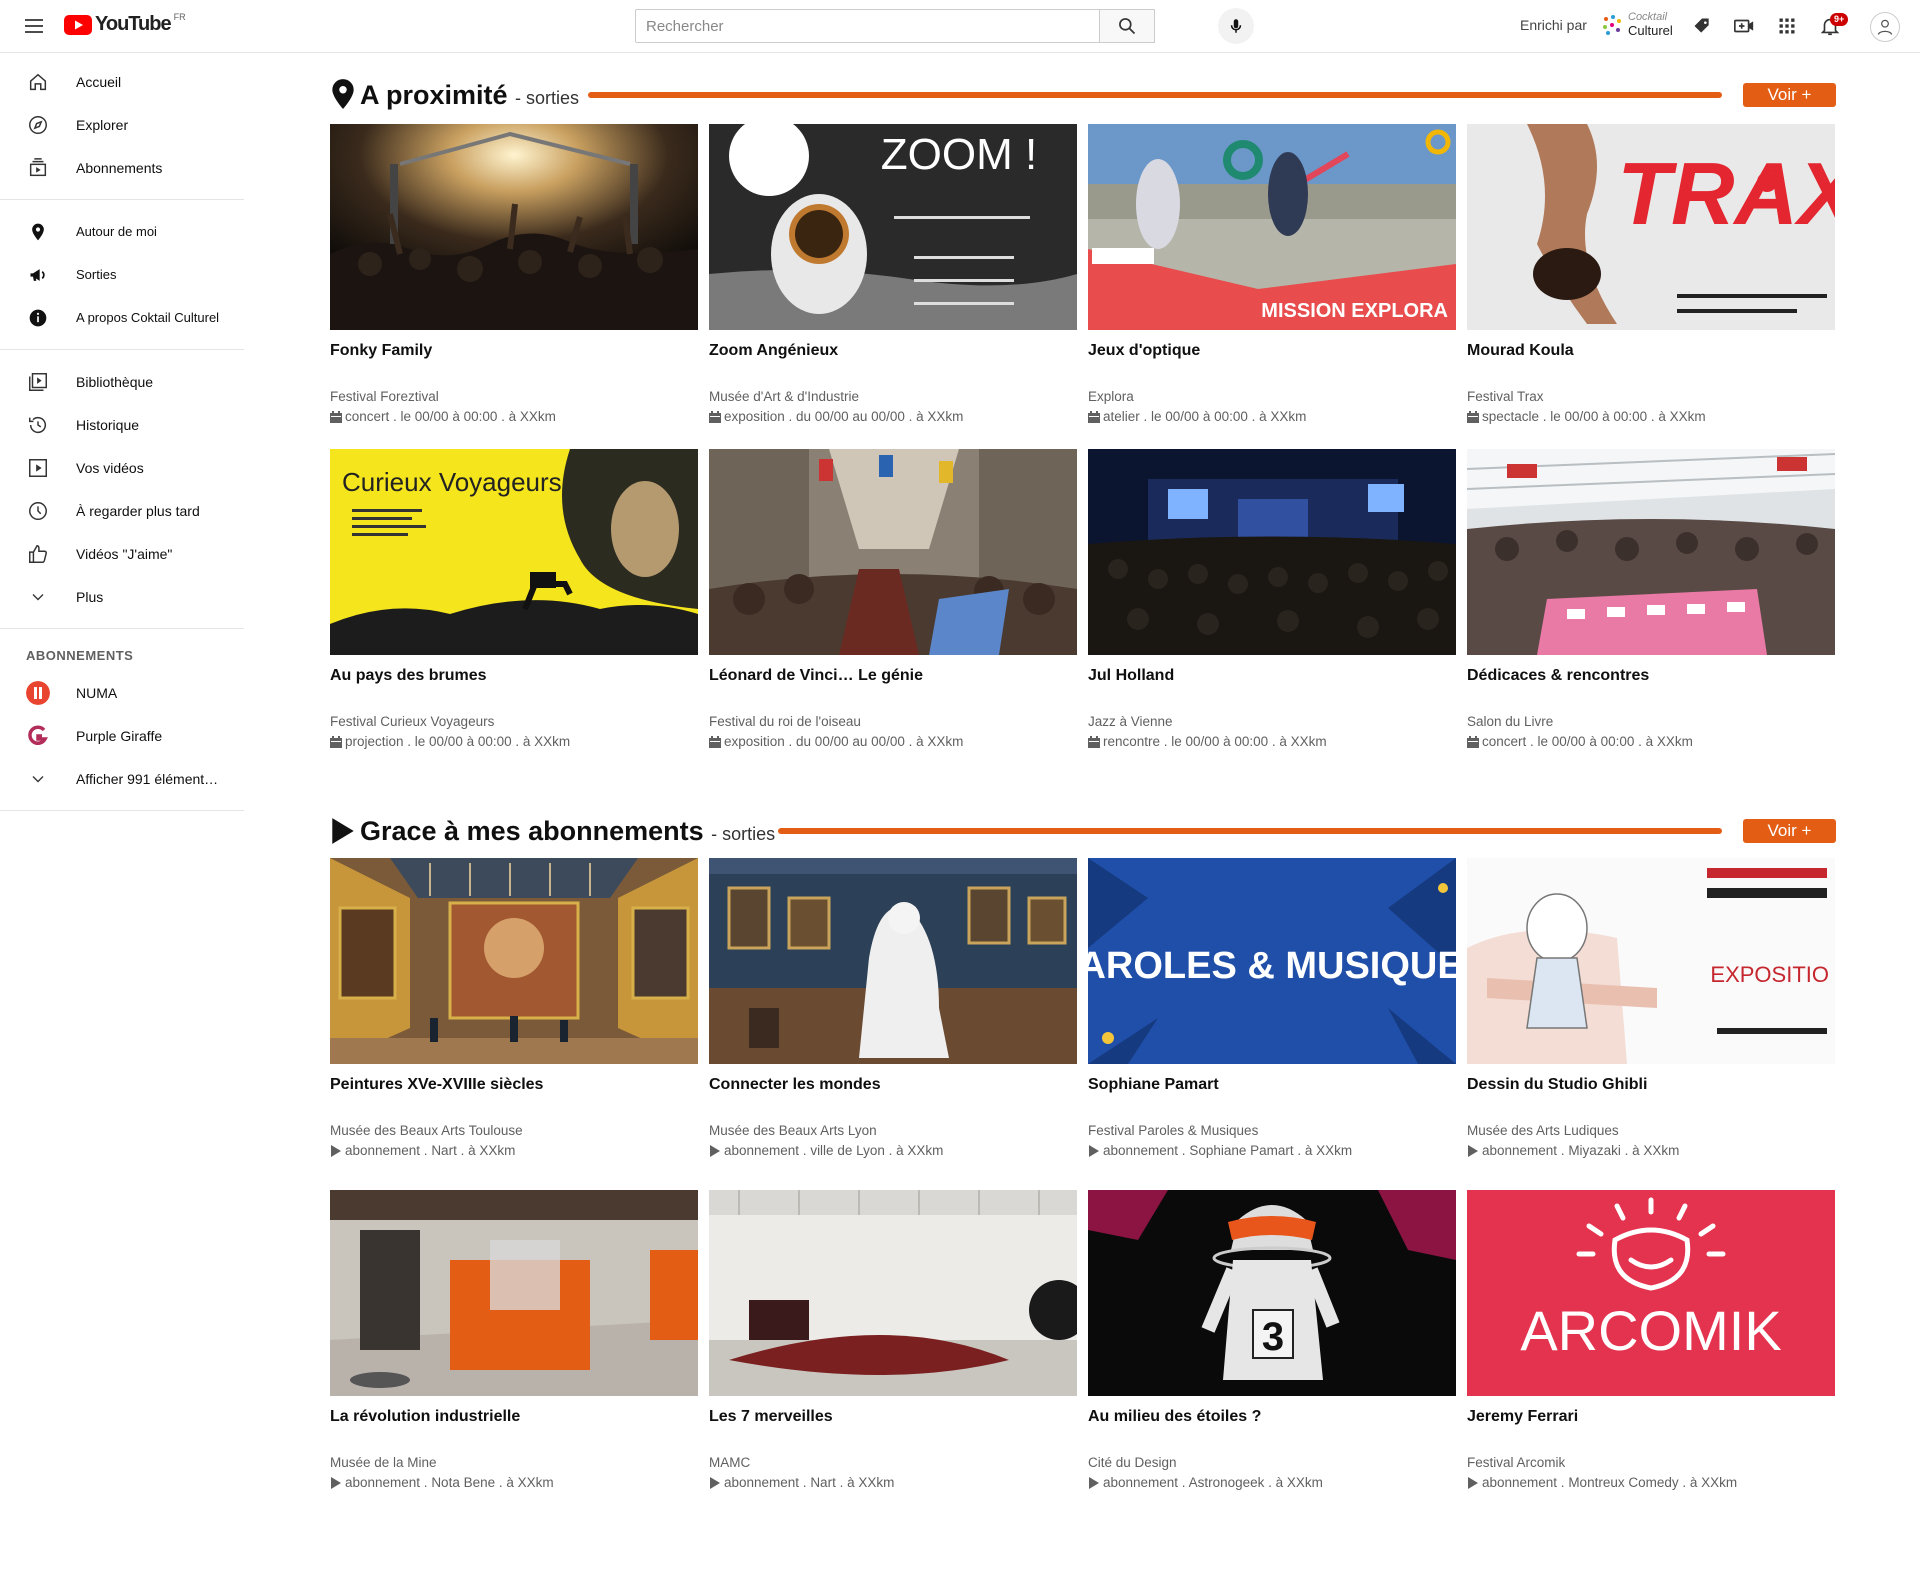  What do you see at coordinates (122, 381) in the screenshot?
I see `sidebar-item-bibliotheque: Bibliothèque` at bounding box center [122, 381].